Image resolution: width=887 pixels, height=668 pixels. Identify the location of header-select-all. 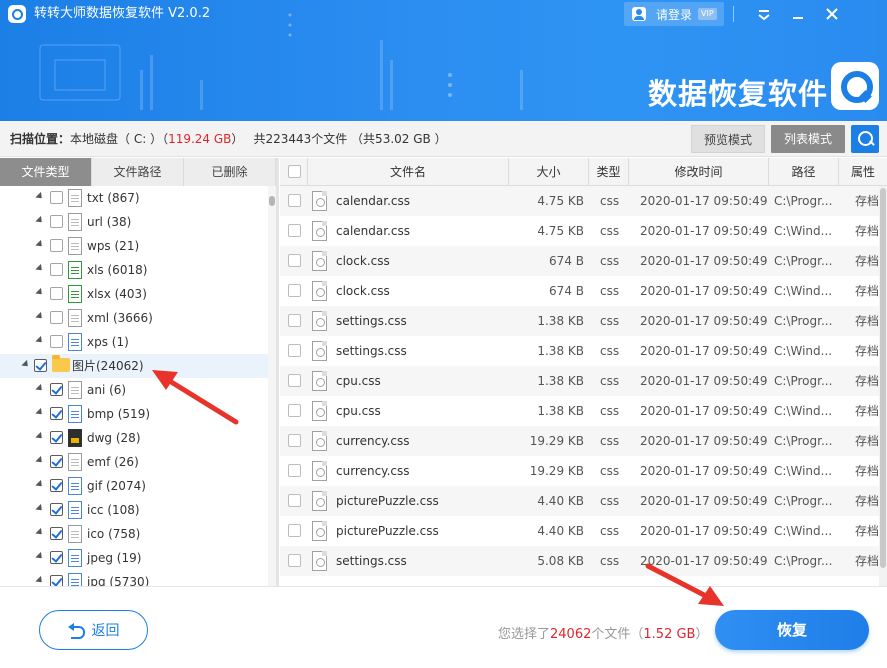
(294, 172).